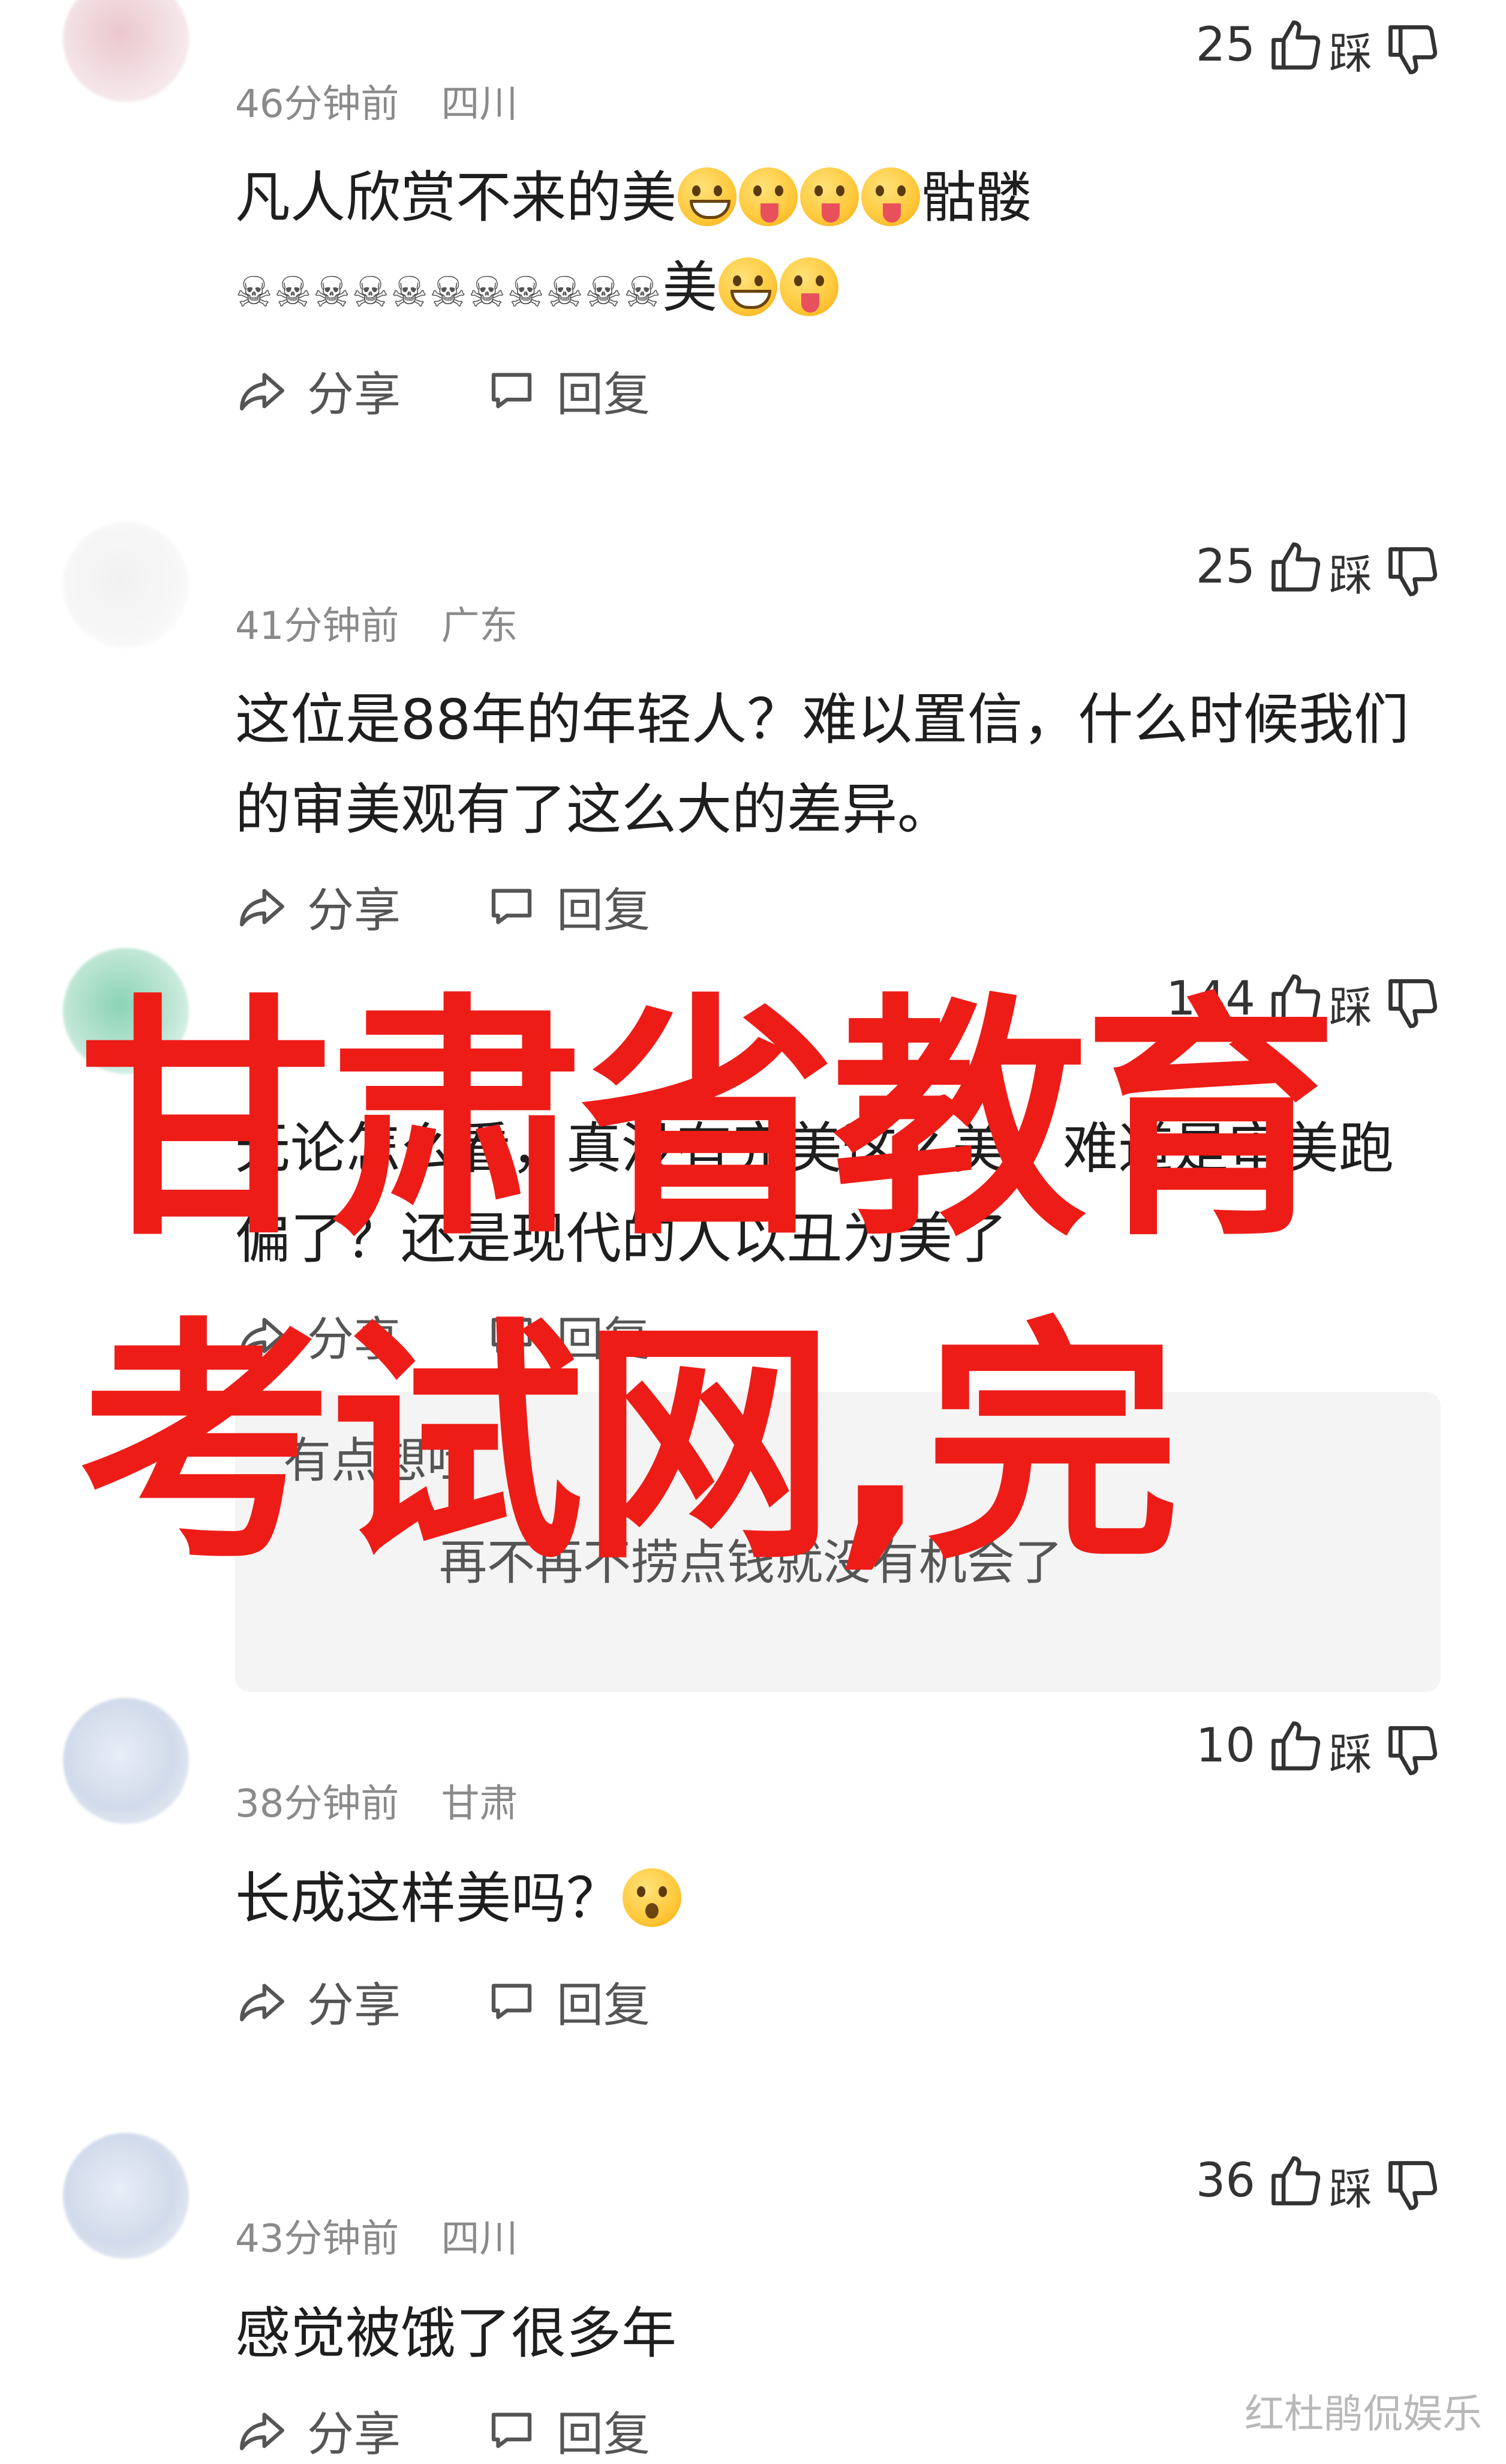 This screenshot has height=2464, width=1506. What do you see at coordinates (1261, 2181) in the screenshot?
I see `like-button: 36` at bounding box center [1261, 2181].